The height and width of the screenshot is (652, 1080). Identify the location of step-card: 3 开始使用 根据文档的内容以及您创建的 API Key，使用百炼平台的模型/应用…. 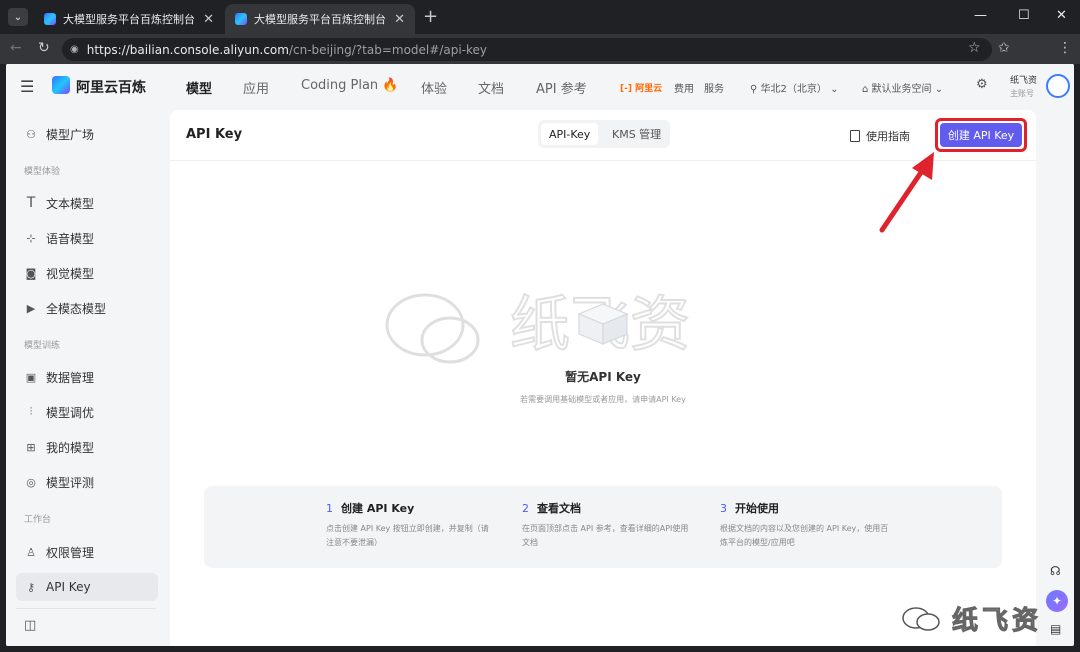
(805, 525).